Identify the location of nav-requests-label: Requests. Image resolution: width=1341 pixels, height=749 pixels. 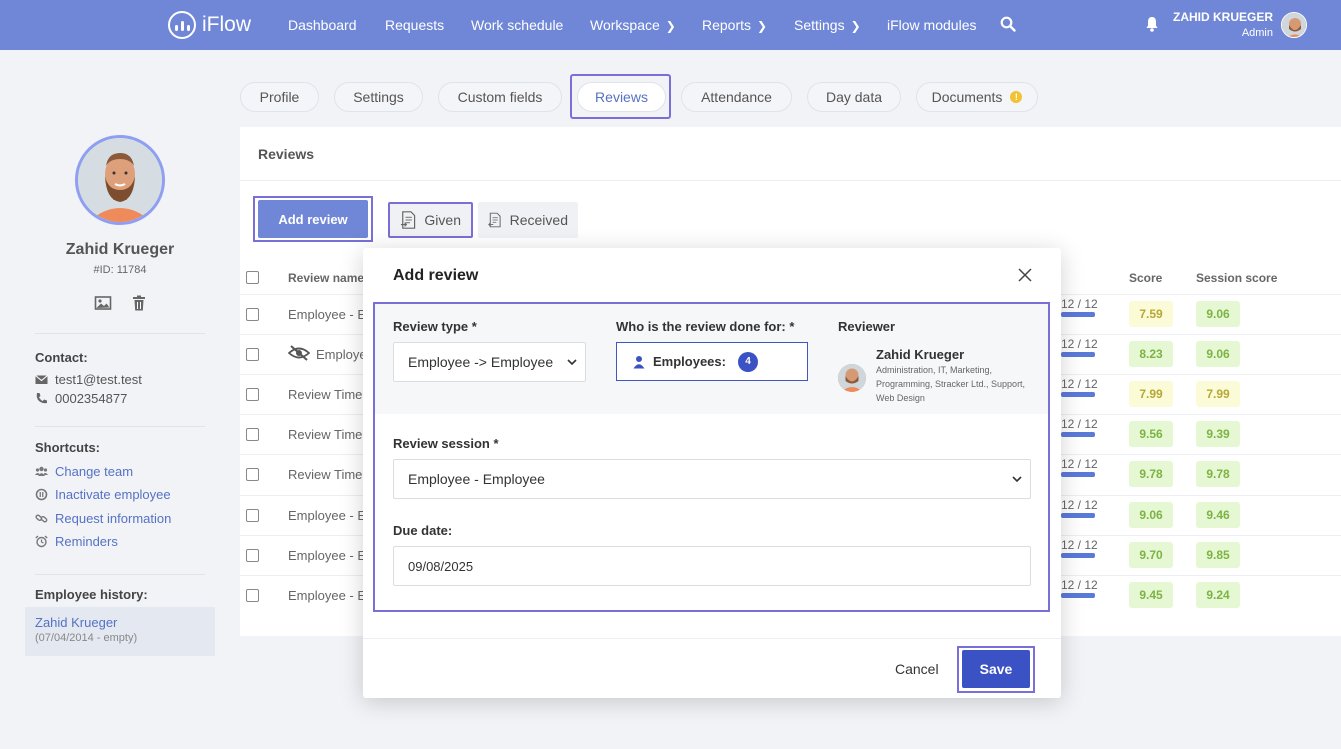
(415, 25).